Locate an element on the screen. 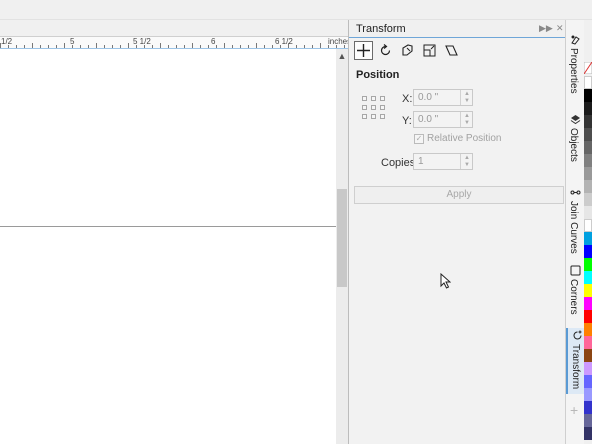 The height and width of the screenshot is (444, 592). y-spinner: ▲ ▼ is located at coordinates (466, 119).